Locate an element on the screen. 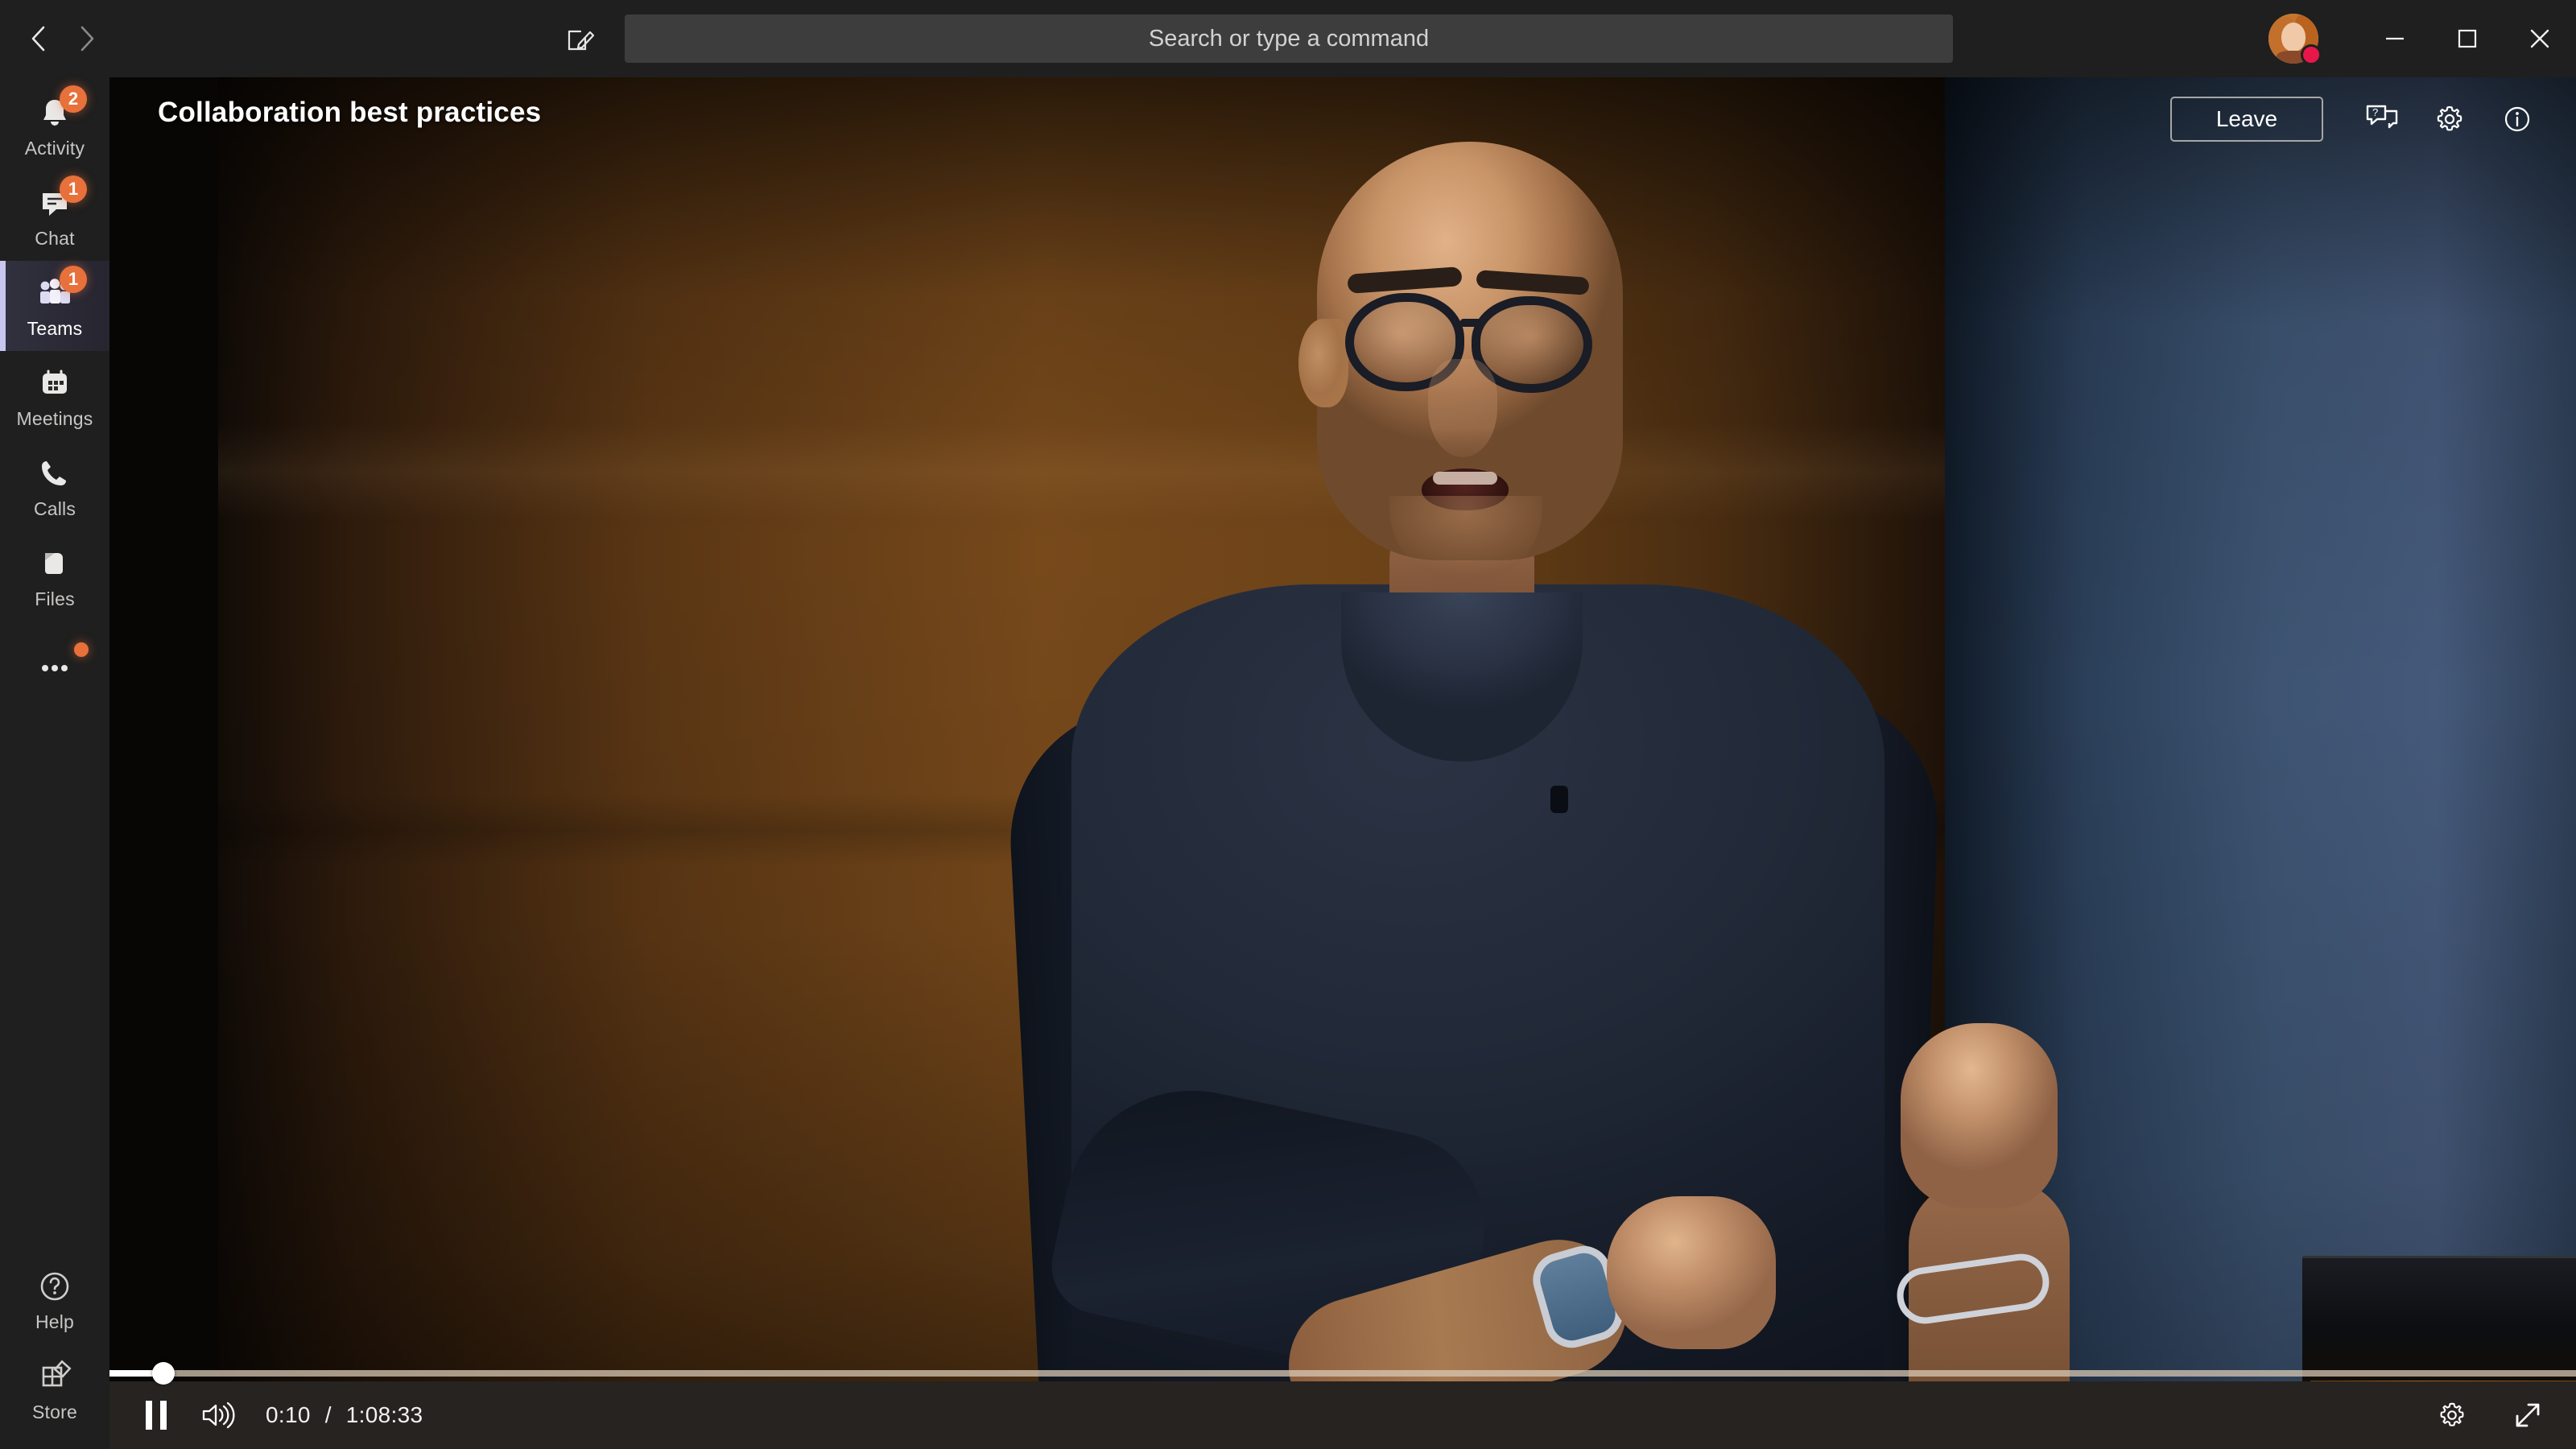  sidebar-item-more is located at coordinates (54, 666).